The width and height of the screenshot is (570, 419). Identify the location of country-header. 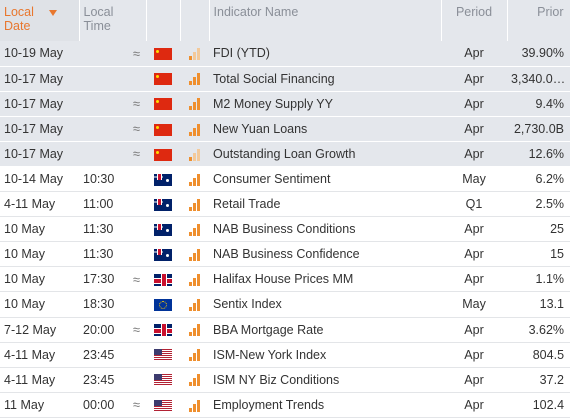
(163, 20).